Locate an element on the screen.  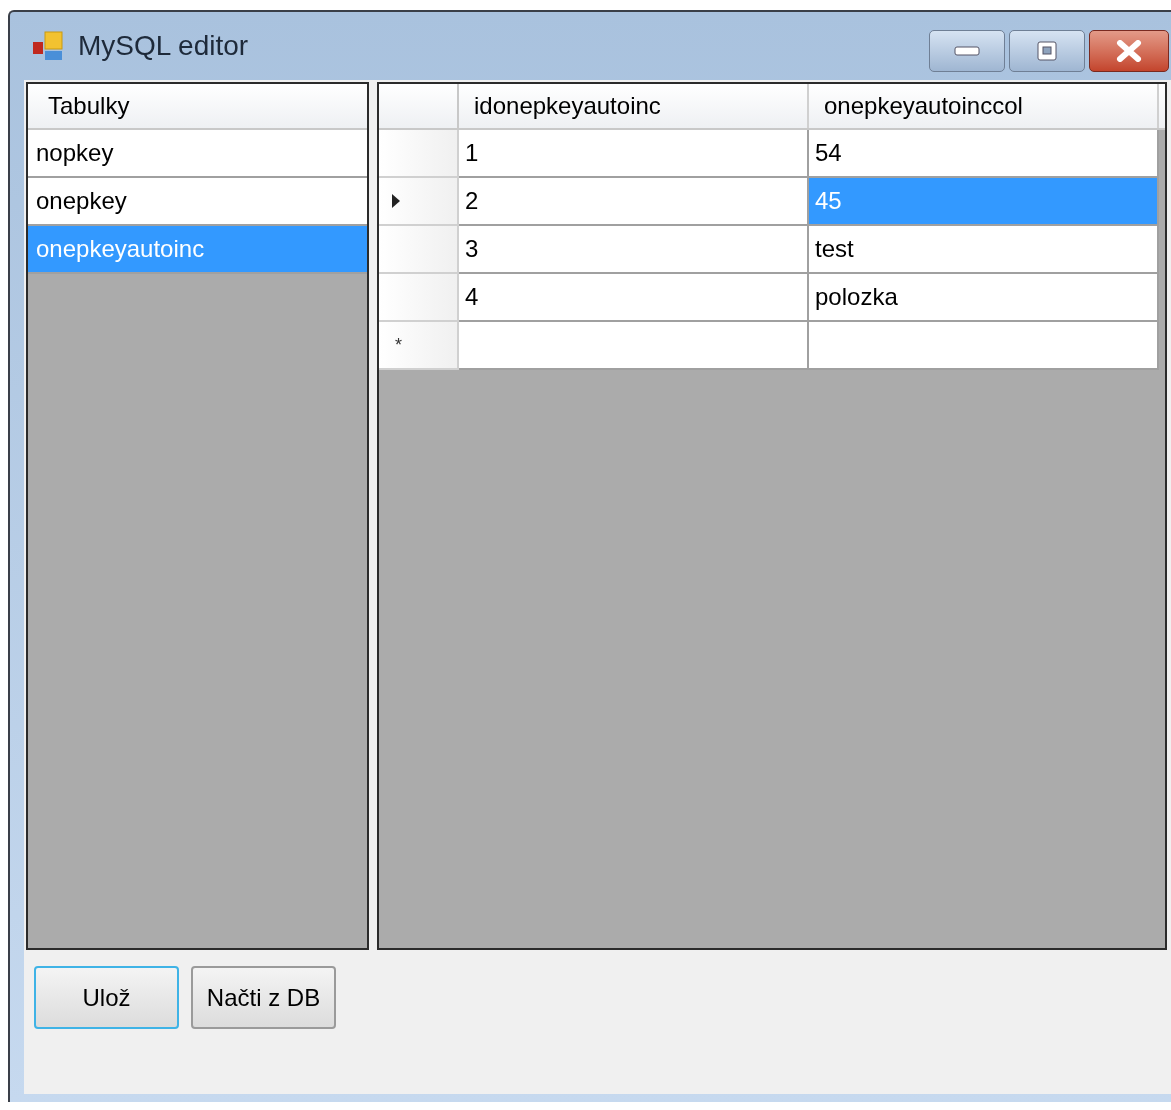
table-cell: polozka is located at coordinates (984, 298).